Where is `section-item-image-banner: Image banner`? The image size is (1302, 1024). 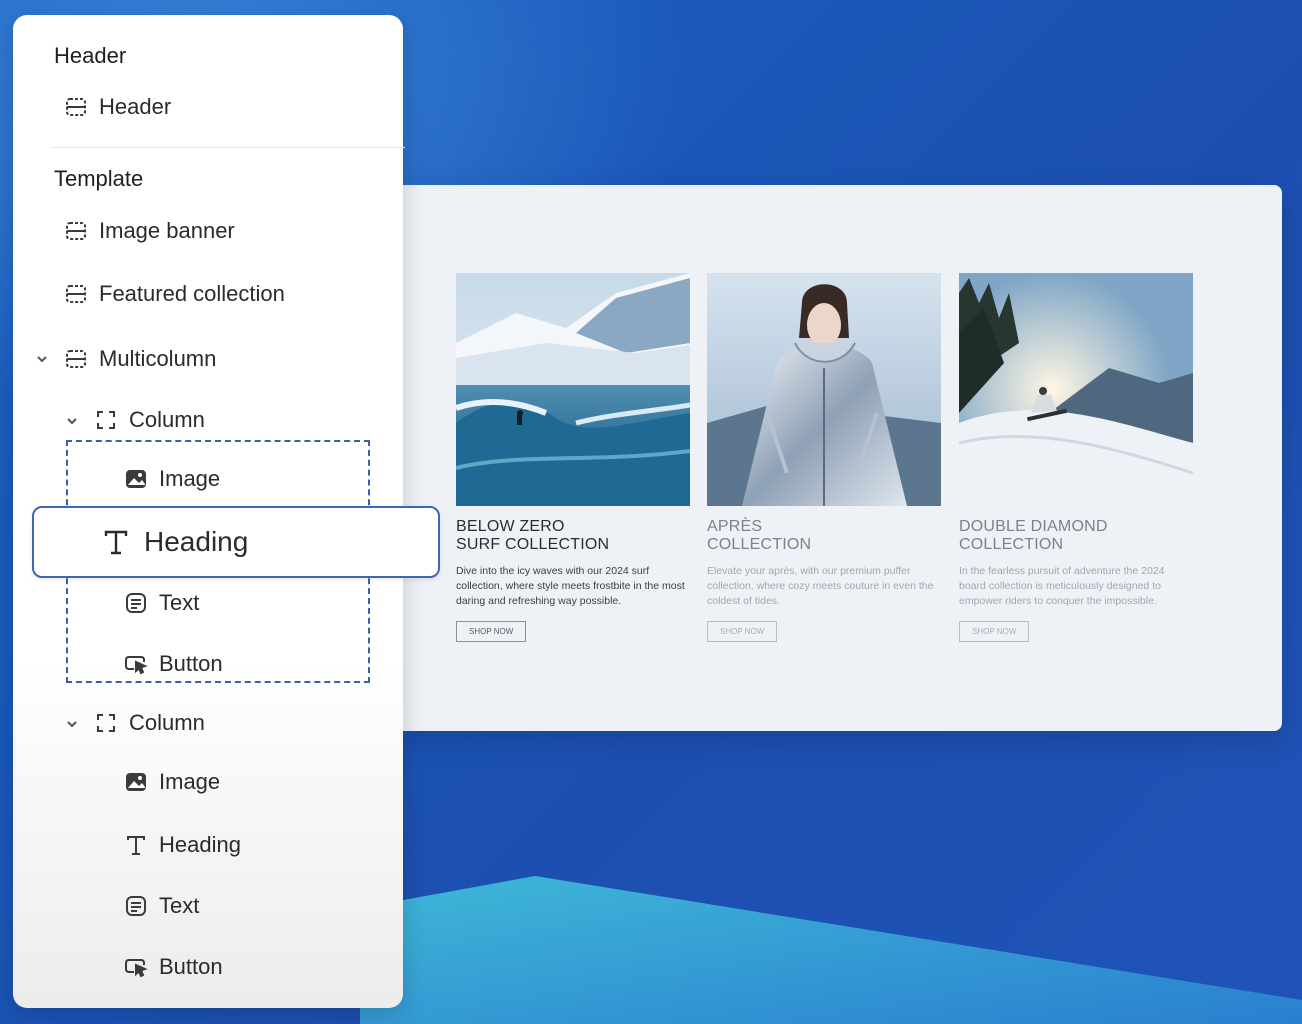
section-item-image-banner: Image banner is located at coordinates (149, 231).